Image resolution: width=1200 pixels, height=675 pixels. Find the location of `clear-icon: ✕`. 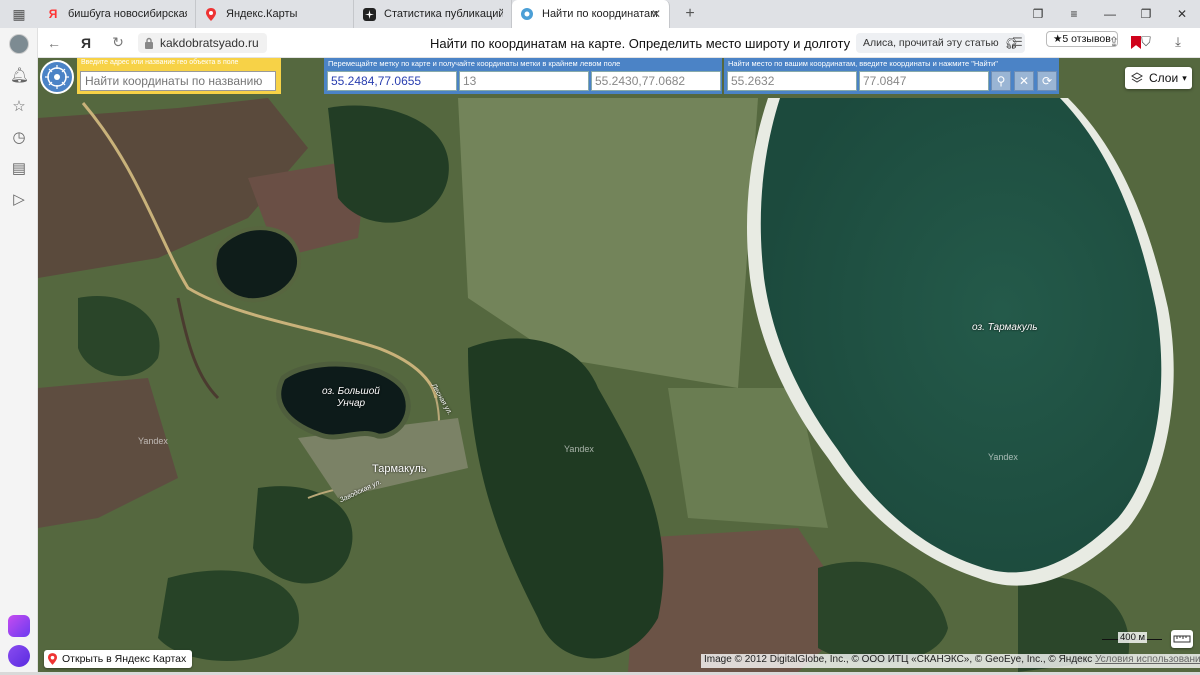

clear-icon: ✕ is located at coordinates (1024, 81).